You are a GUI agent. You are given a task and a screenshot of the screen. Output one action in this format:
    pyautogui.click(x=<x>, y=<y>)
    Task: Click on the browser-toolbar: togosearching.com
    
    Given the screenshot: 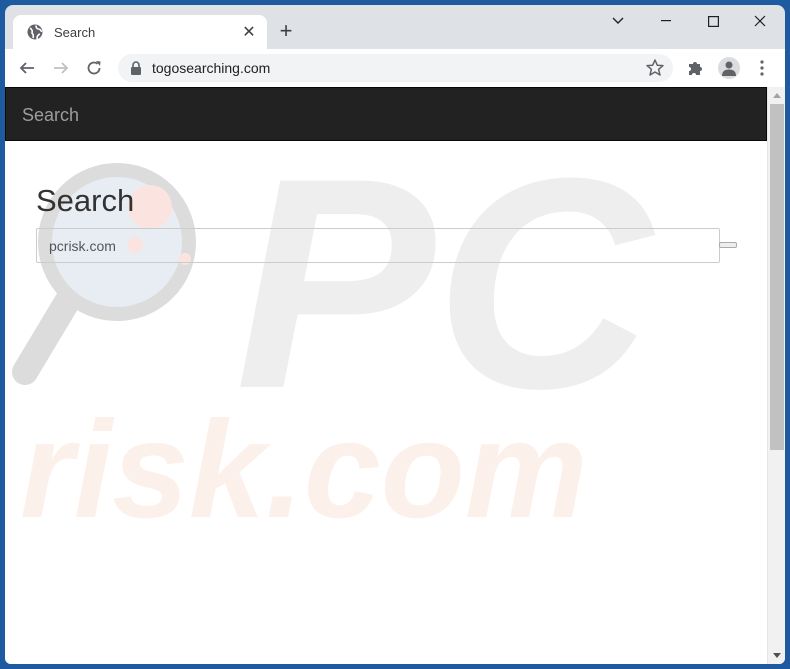 What is the action you would take?
    pyautogui.click(x=395, y=68)
    